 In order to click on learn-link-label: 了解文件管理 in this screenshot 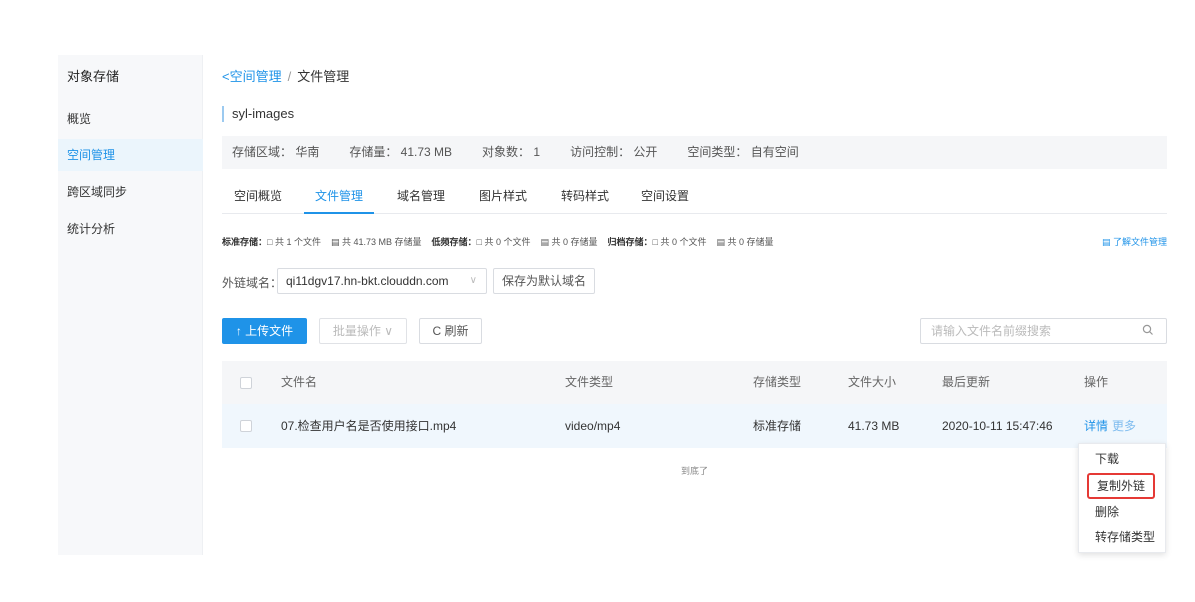, I will do `click(1139, 242)`.